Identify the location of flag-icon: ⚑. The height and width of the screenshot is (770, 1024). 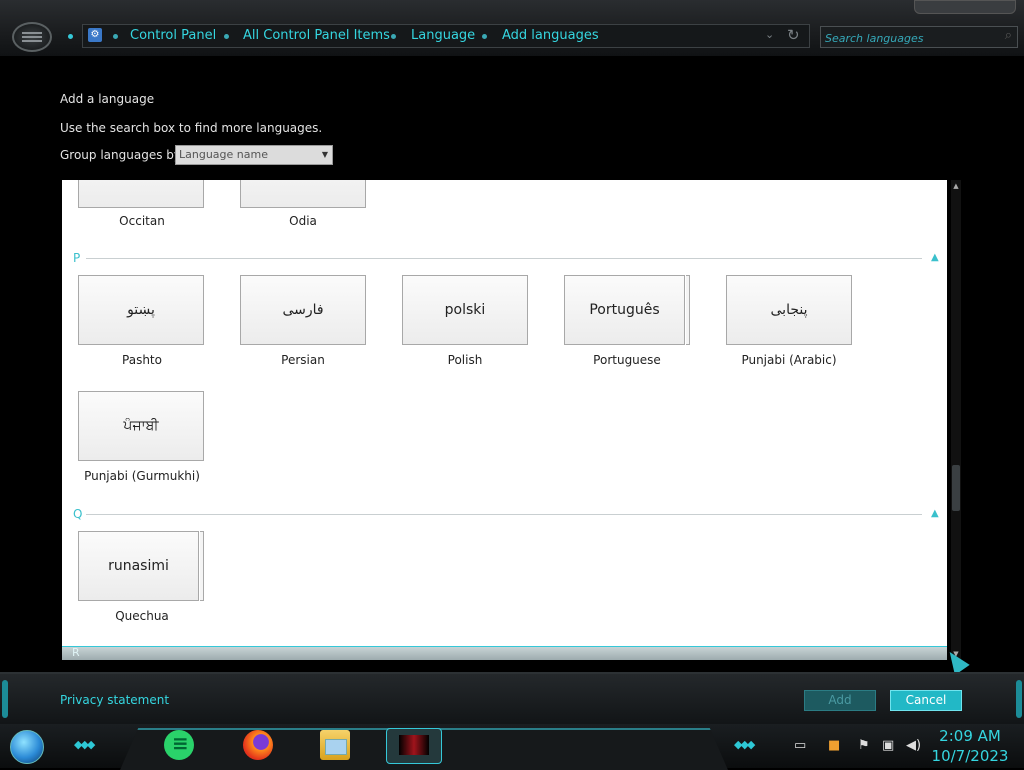
(864, 745).